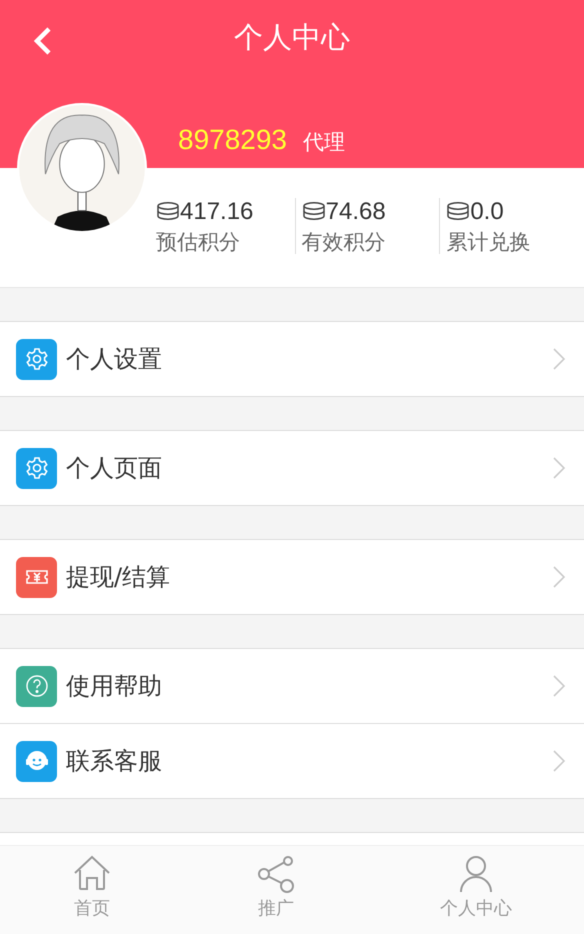 Image resolution: width=584 pixels, height=934 pixels. I want to click on stat-value: 74.68, so click(356, 212).